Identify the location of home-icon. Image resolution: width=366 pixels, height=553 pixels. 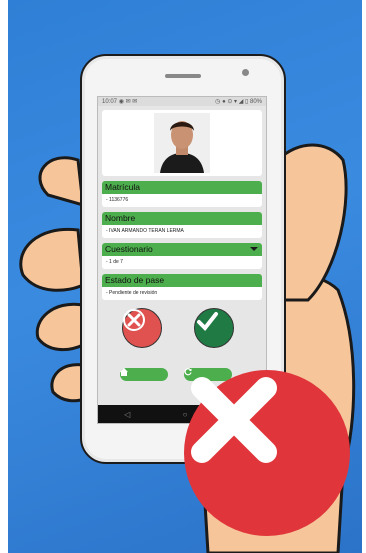
(124, 372).